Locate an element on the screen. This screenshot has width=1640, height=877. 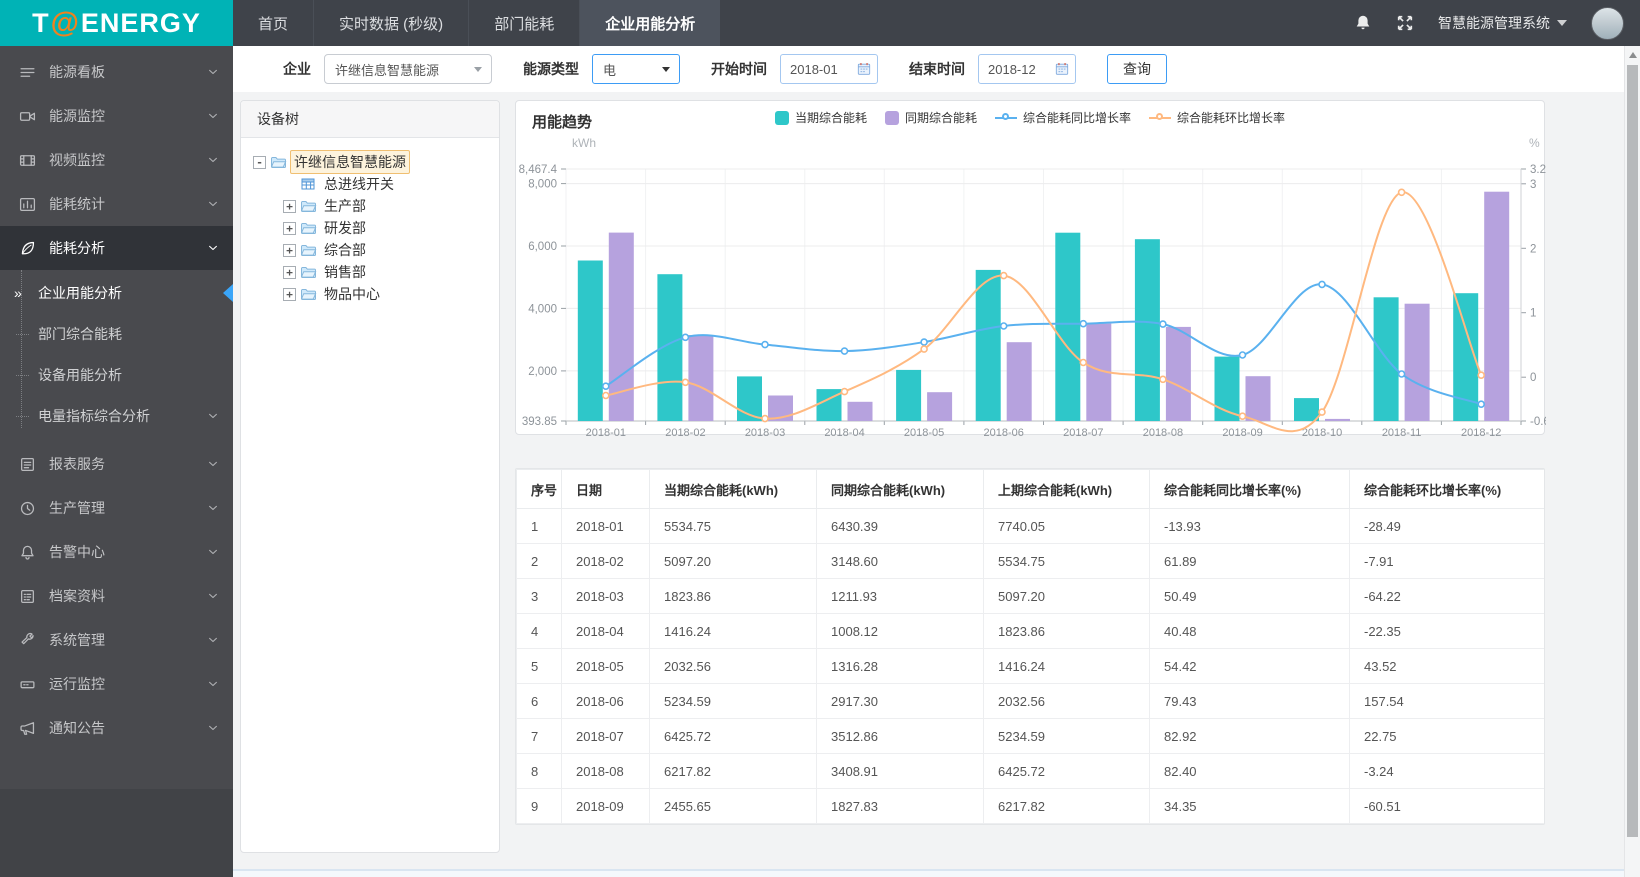
device-tree-header: 设备树 is located at coordinates (370, 119).